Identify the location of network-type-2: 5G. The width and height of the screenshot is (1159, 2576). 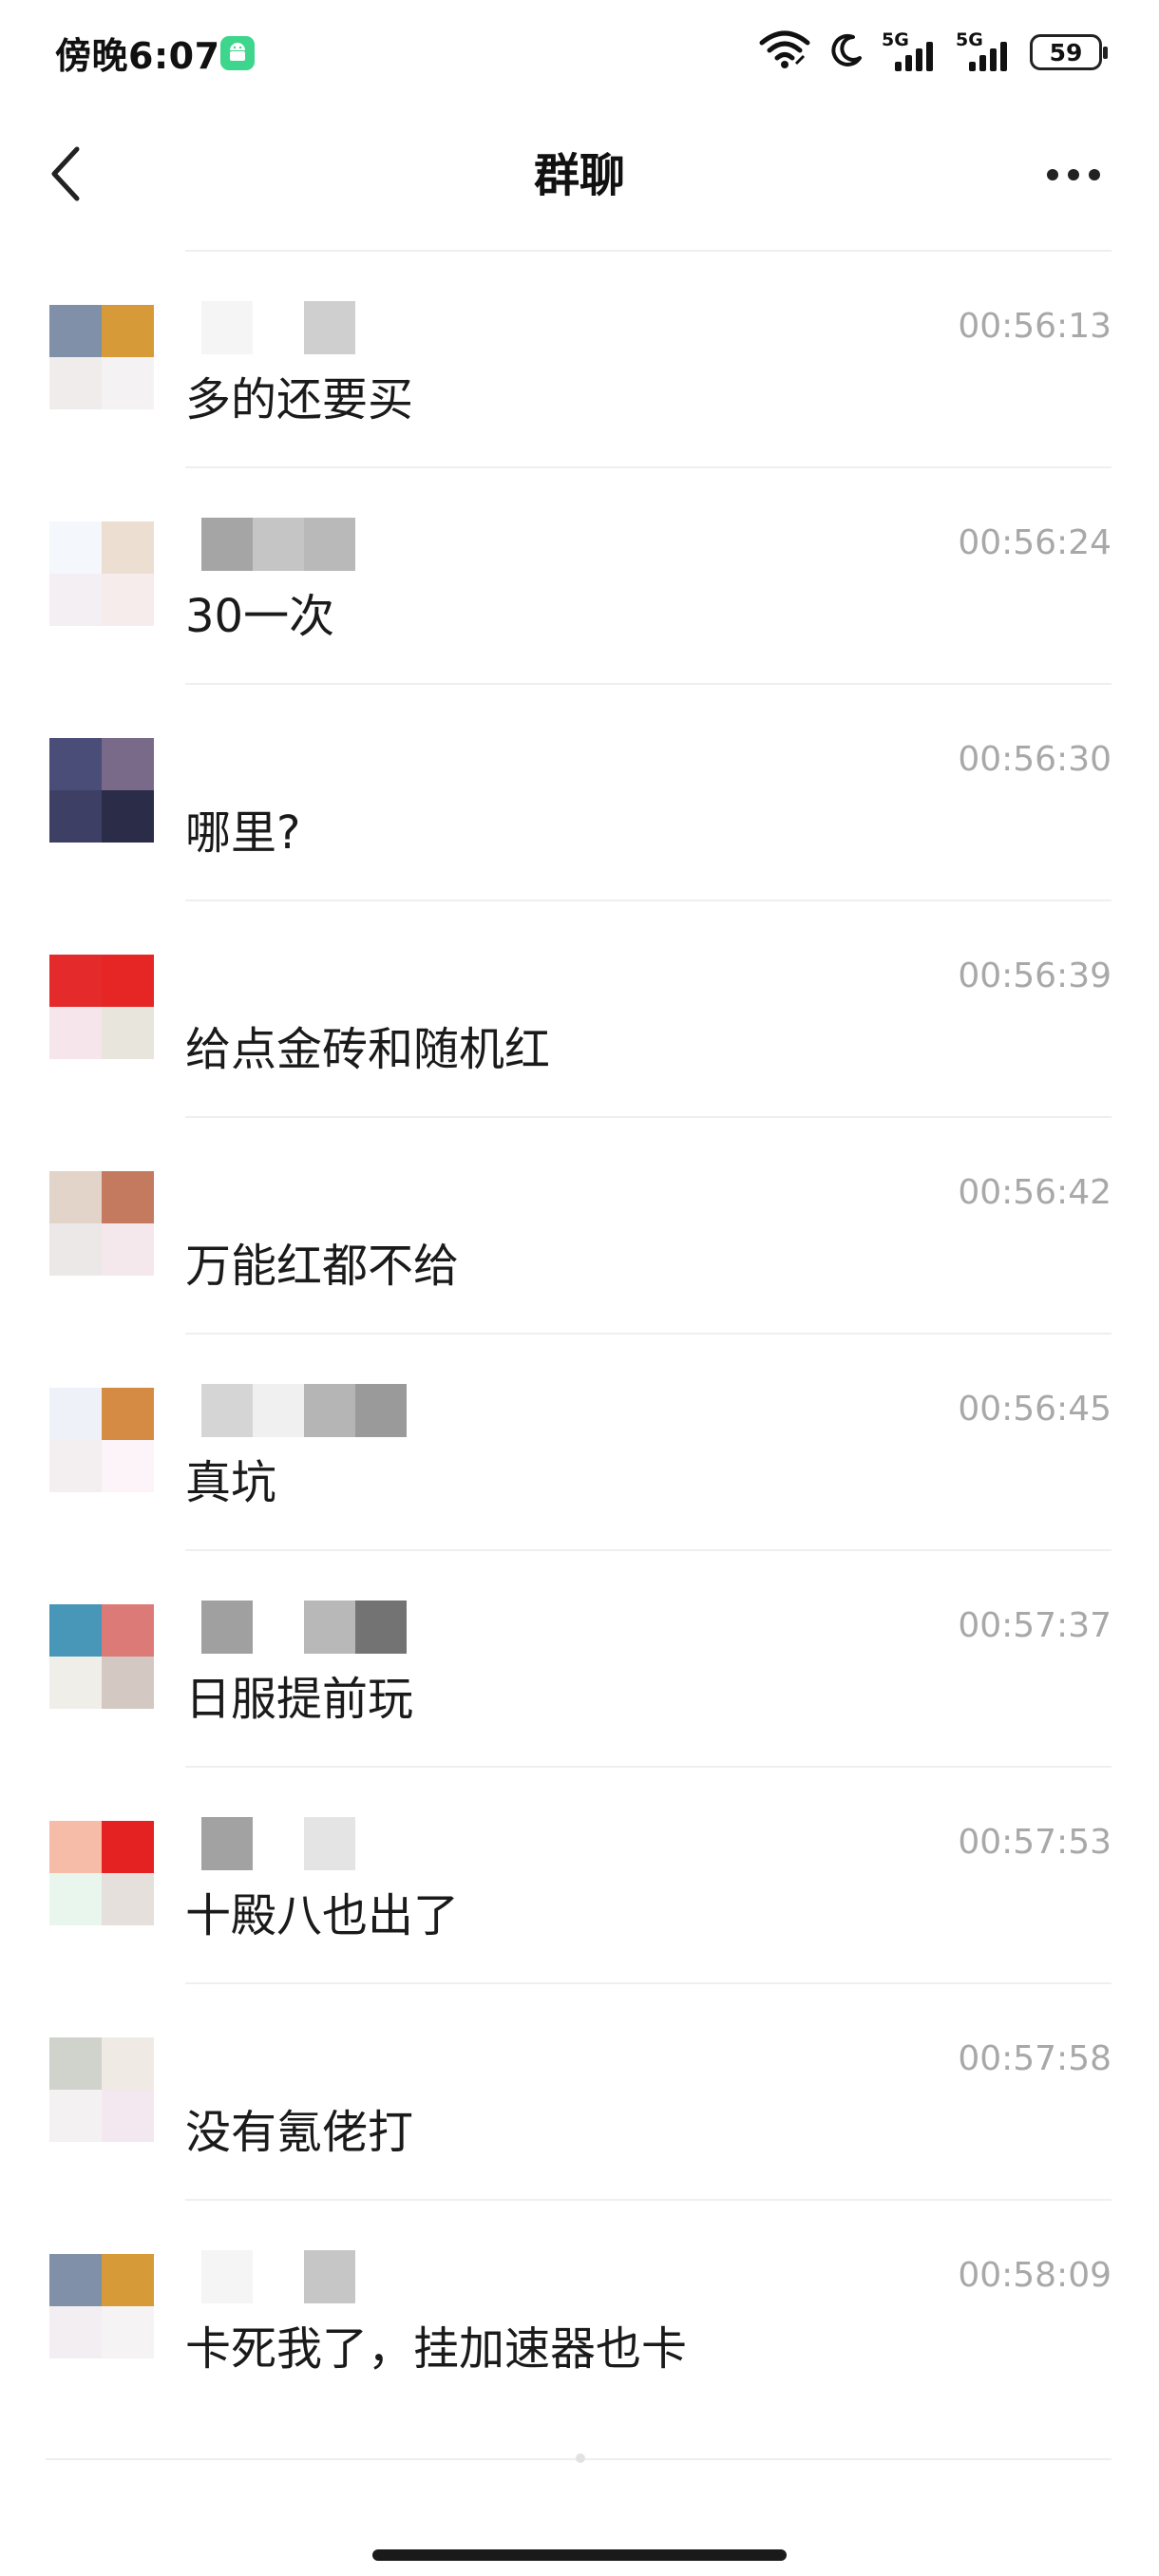
(969, 39).